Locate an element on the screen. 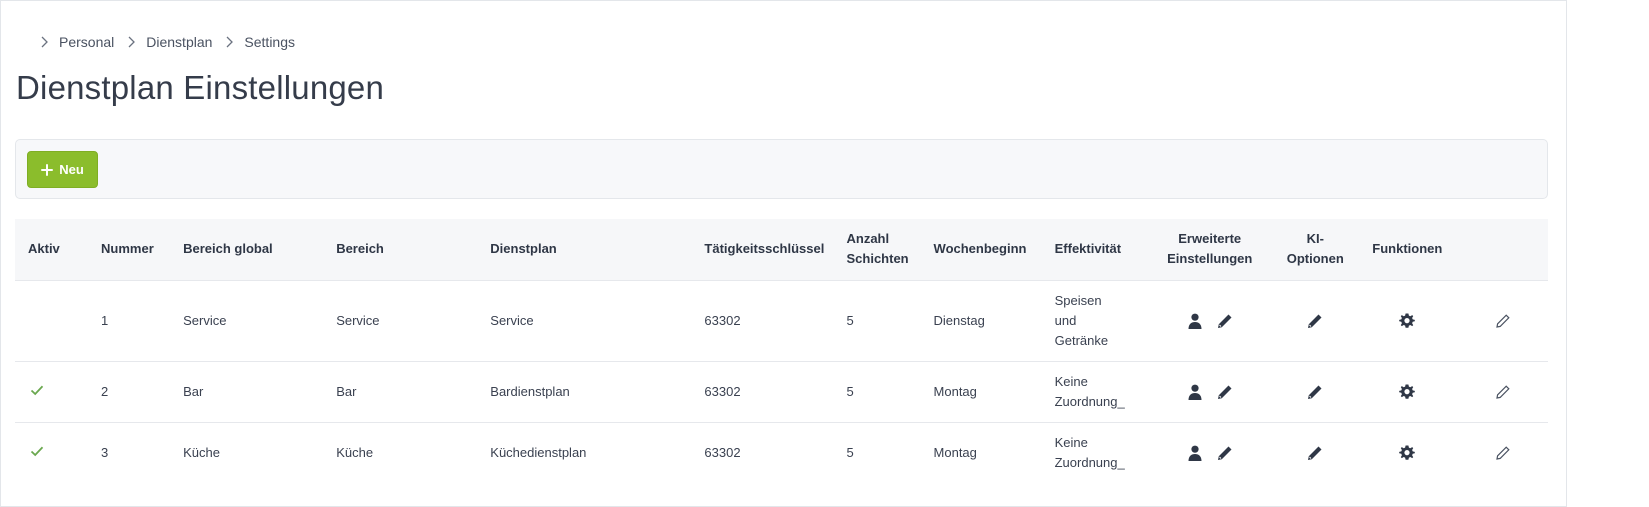  column-header-nummer: Nummer is located at coordinates (129, 249).